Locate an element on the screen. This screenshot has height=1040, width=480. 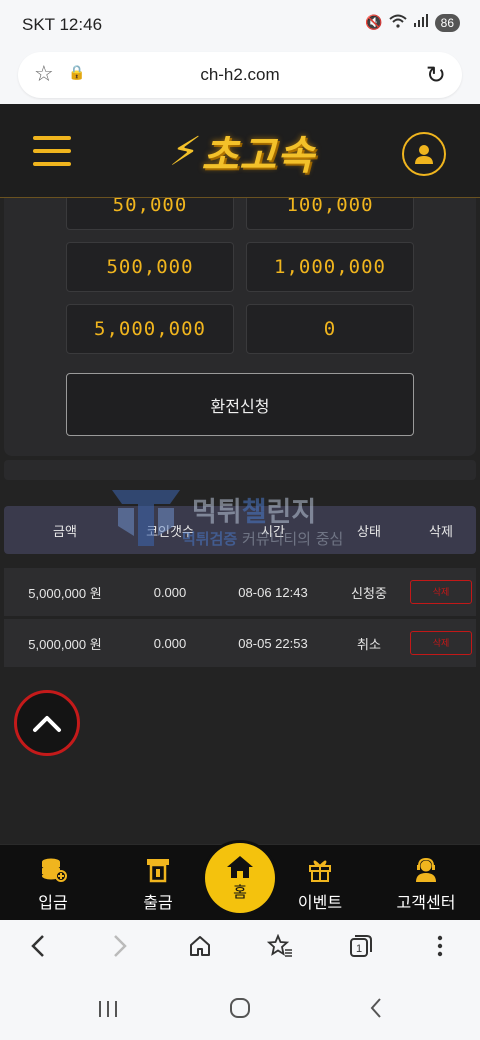
withdraw-apply-button: 환전신청 is located at coordinates (240, 404).